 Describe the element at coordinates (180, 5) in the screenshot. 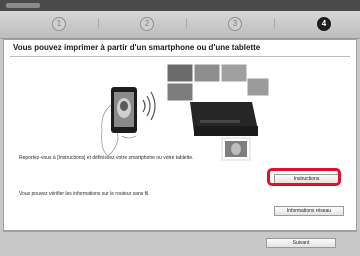

I see `title-bar` at that location.